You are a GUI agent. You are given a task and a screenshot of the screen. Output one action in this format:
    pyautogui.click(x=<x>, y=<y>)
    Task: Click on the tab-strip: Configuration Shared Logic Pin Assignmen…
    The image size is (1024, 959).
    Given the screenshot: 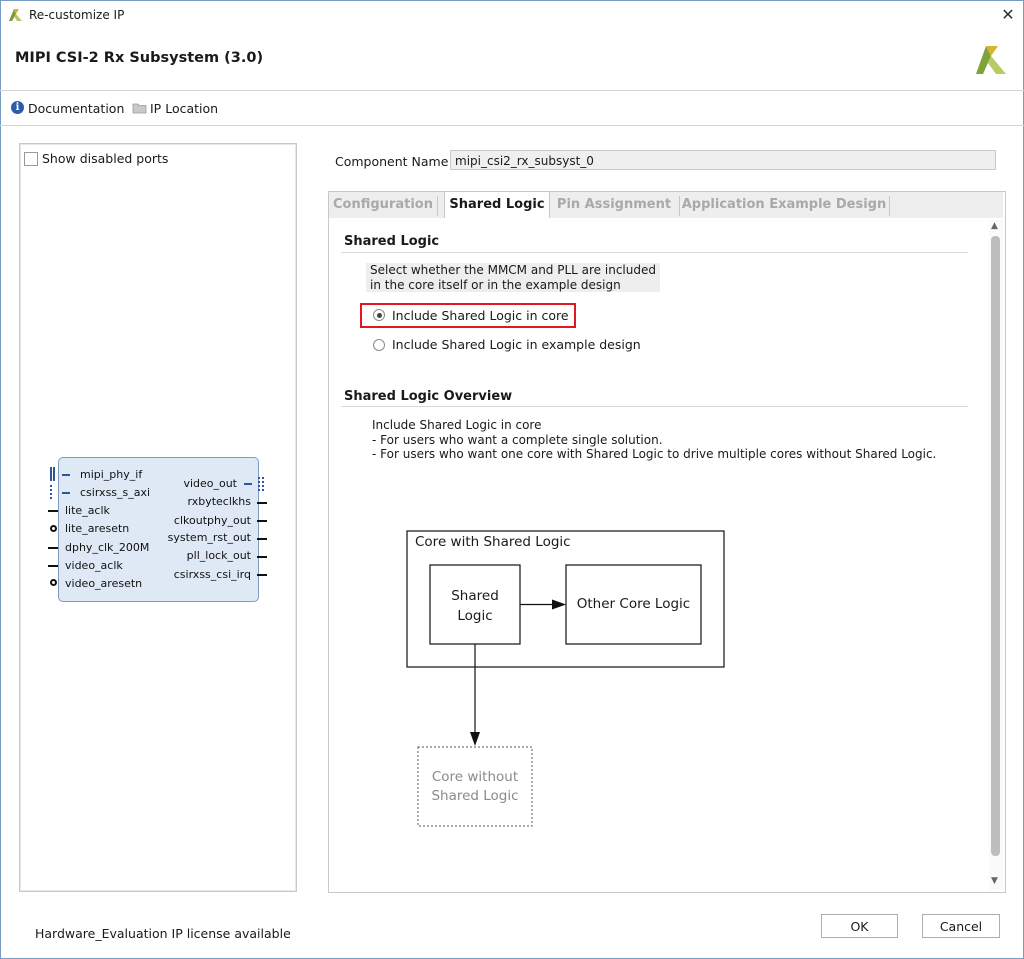 What is the action you would take?
    pyautogui.click(x=666, y=205)
    